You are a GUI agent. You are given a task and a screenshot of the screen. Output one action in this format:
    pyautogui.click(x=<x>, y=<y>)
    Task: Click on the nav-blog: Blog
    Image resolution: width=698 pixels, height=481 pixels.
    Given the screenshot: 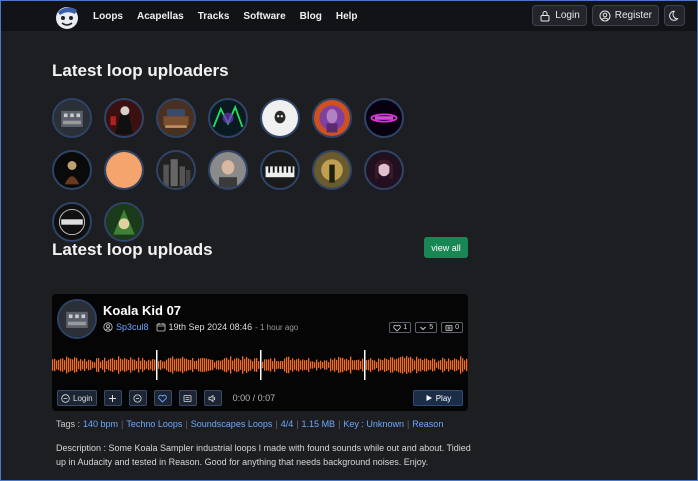 What is the action you would take?
    pyautogui.click(x=311, y=16)
    